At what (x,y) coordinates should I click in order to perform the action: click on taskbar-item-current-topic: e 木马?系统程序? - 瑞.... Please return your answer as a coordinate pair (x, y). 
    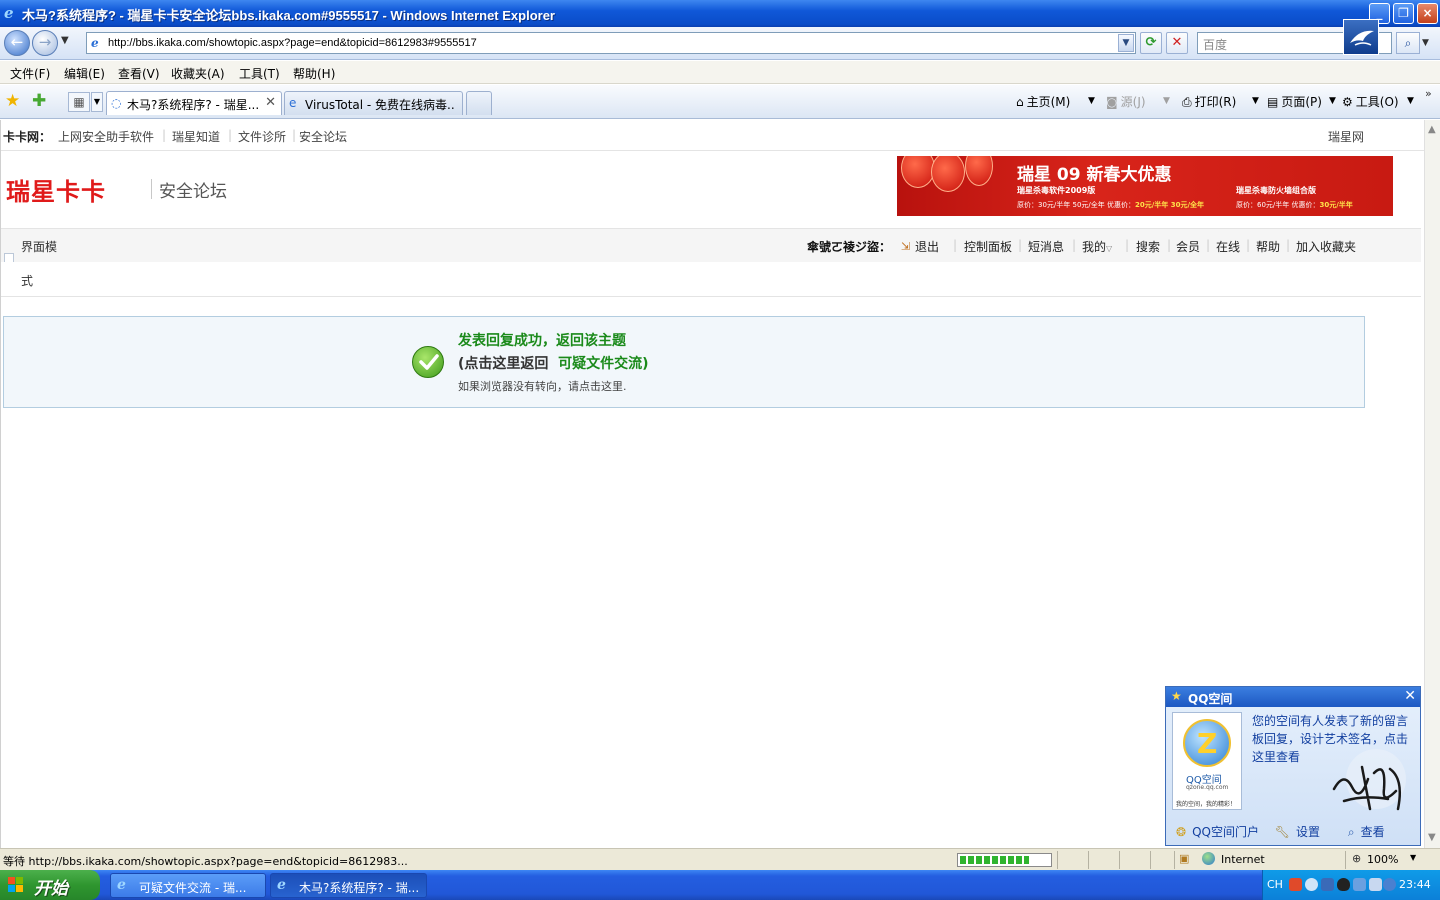
    Looking at the image, I should click on (348, 885).